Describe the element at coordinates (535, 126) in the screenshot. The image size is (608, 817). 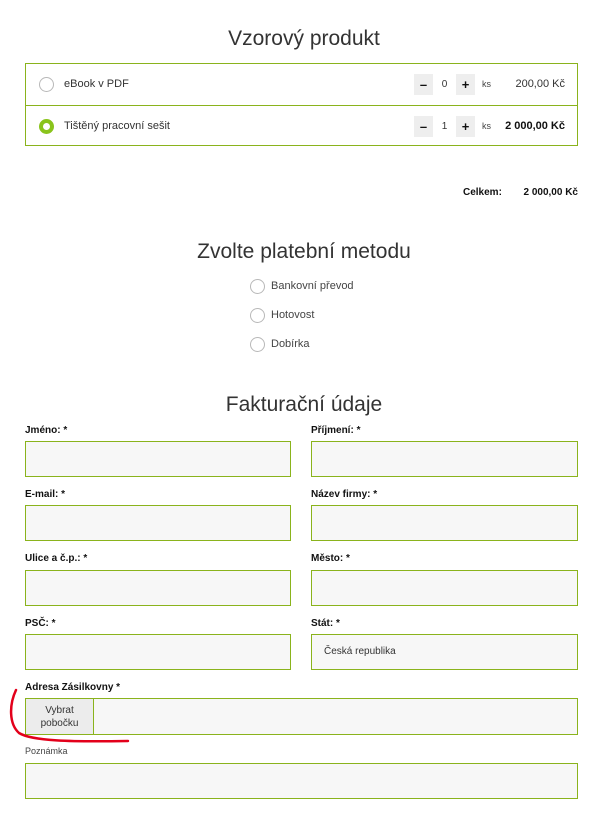
I see `variant-price: 2 000,00 Kč` at that location.